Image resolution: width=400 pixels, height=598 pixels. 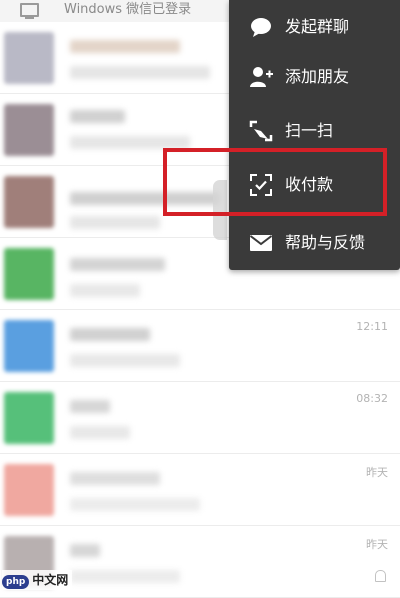 What do you see at coordinates (200, 418) in the screenshot?
I see `chat-row: 08:32` at bounding box center [200, 418].